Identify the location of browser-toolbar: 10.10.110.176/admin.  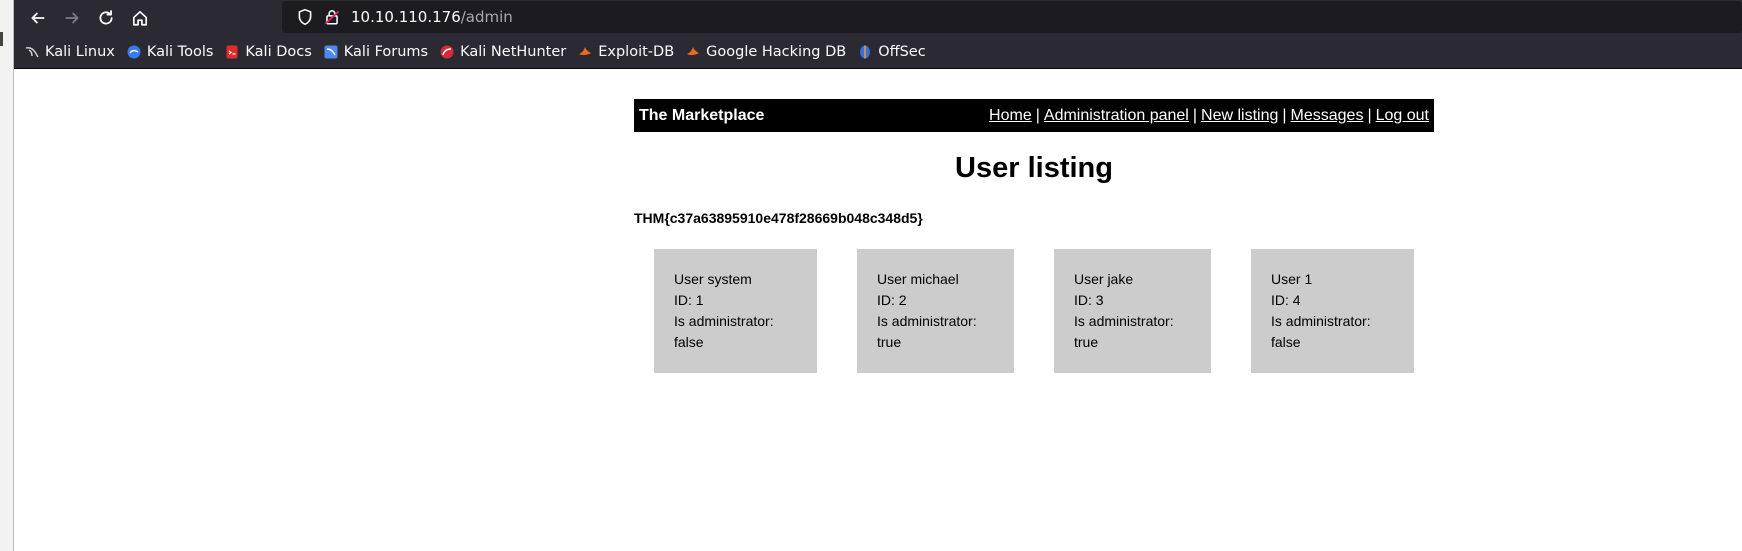
(878, 18).